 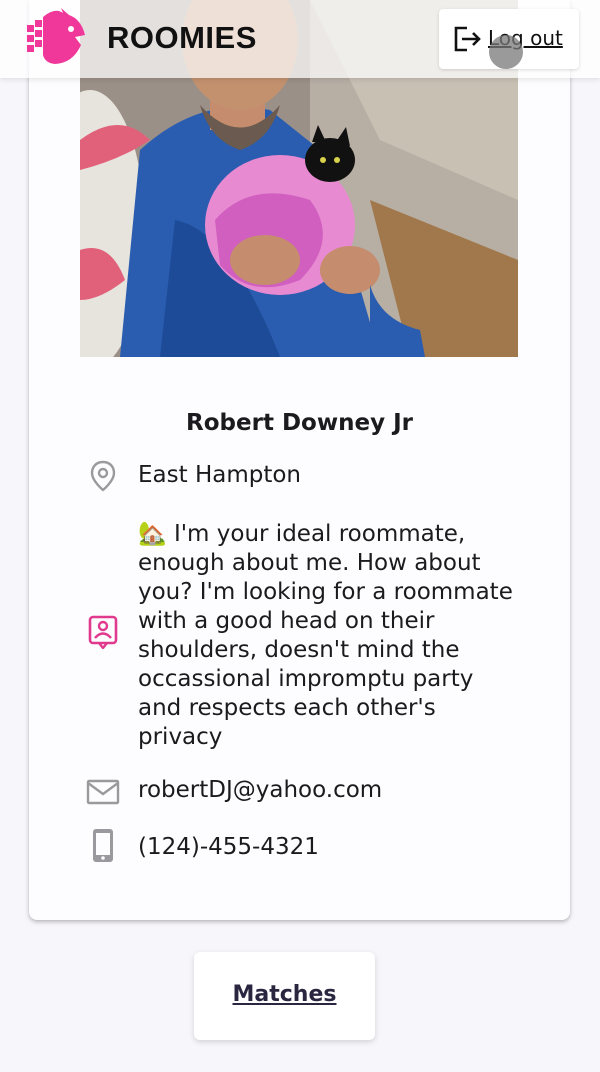 I want to click on contact-card-icon, so click(x=103, y=632).